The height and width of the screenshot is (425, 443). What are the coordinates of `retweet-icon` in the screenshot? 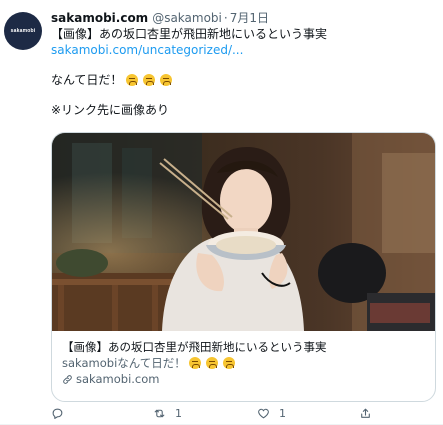 It's located at (159, 413).